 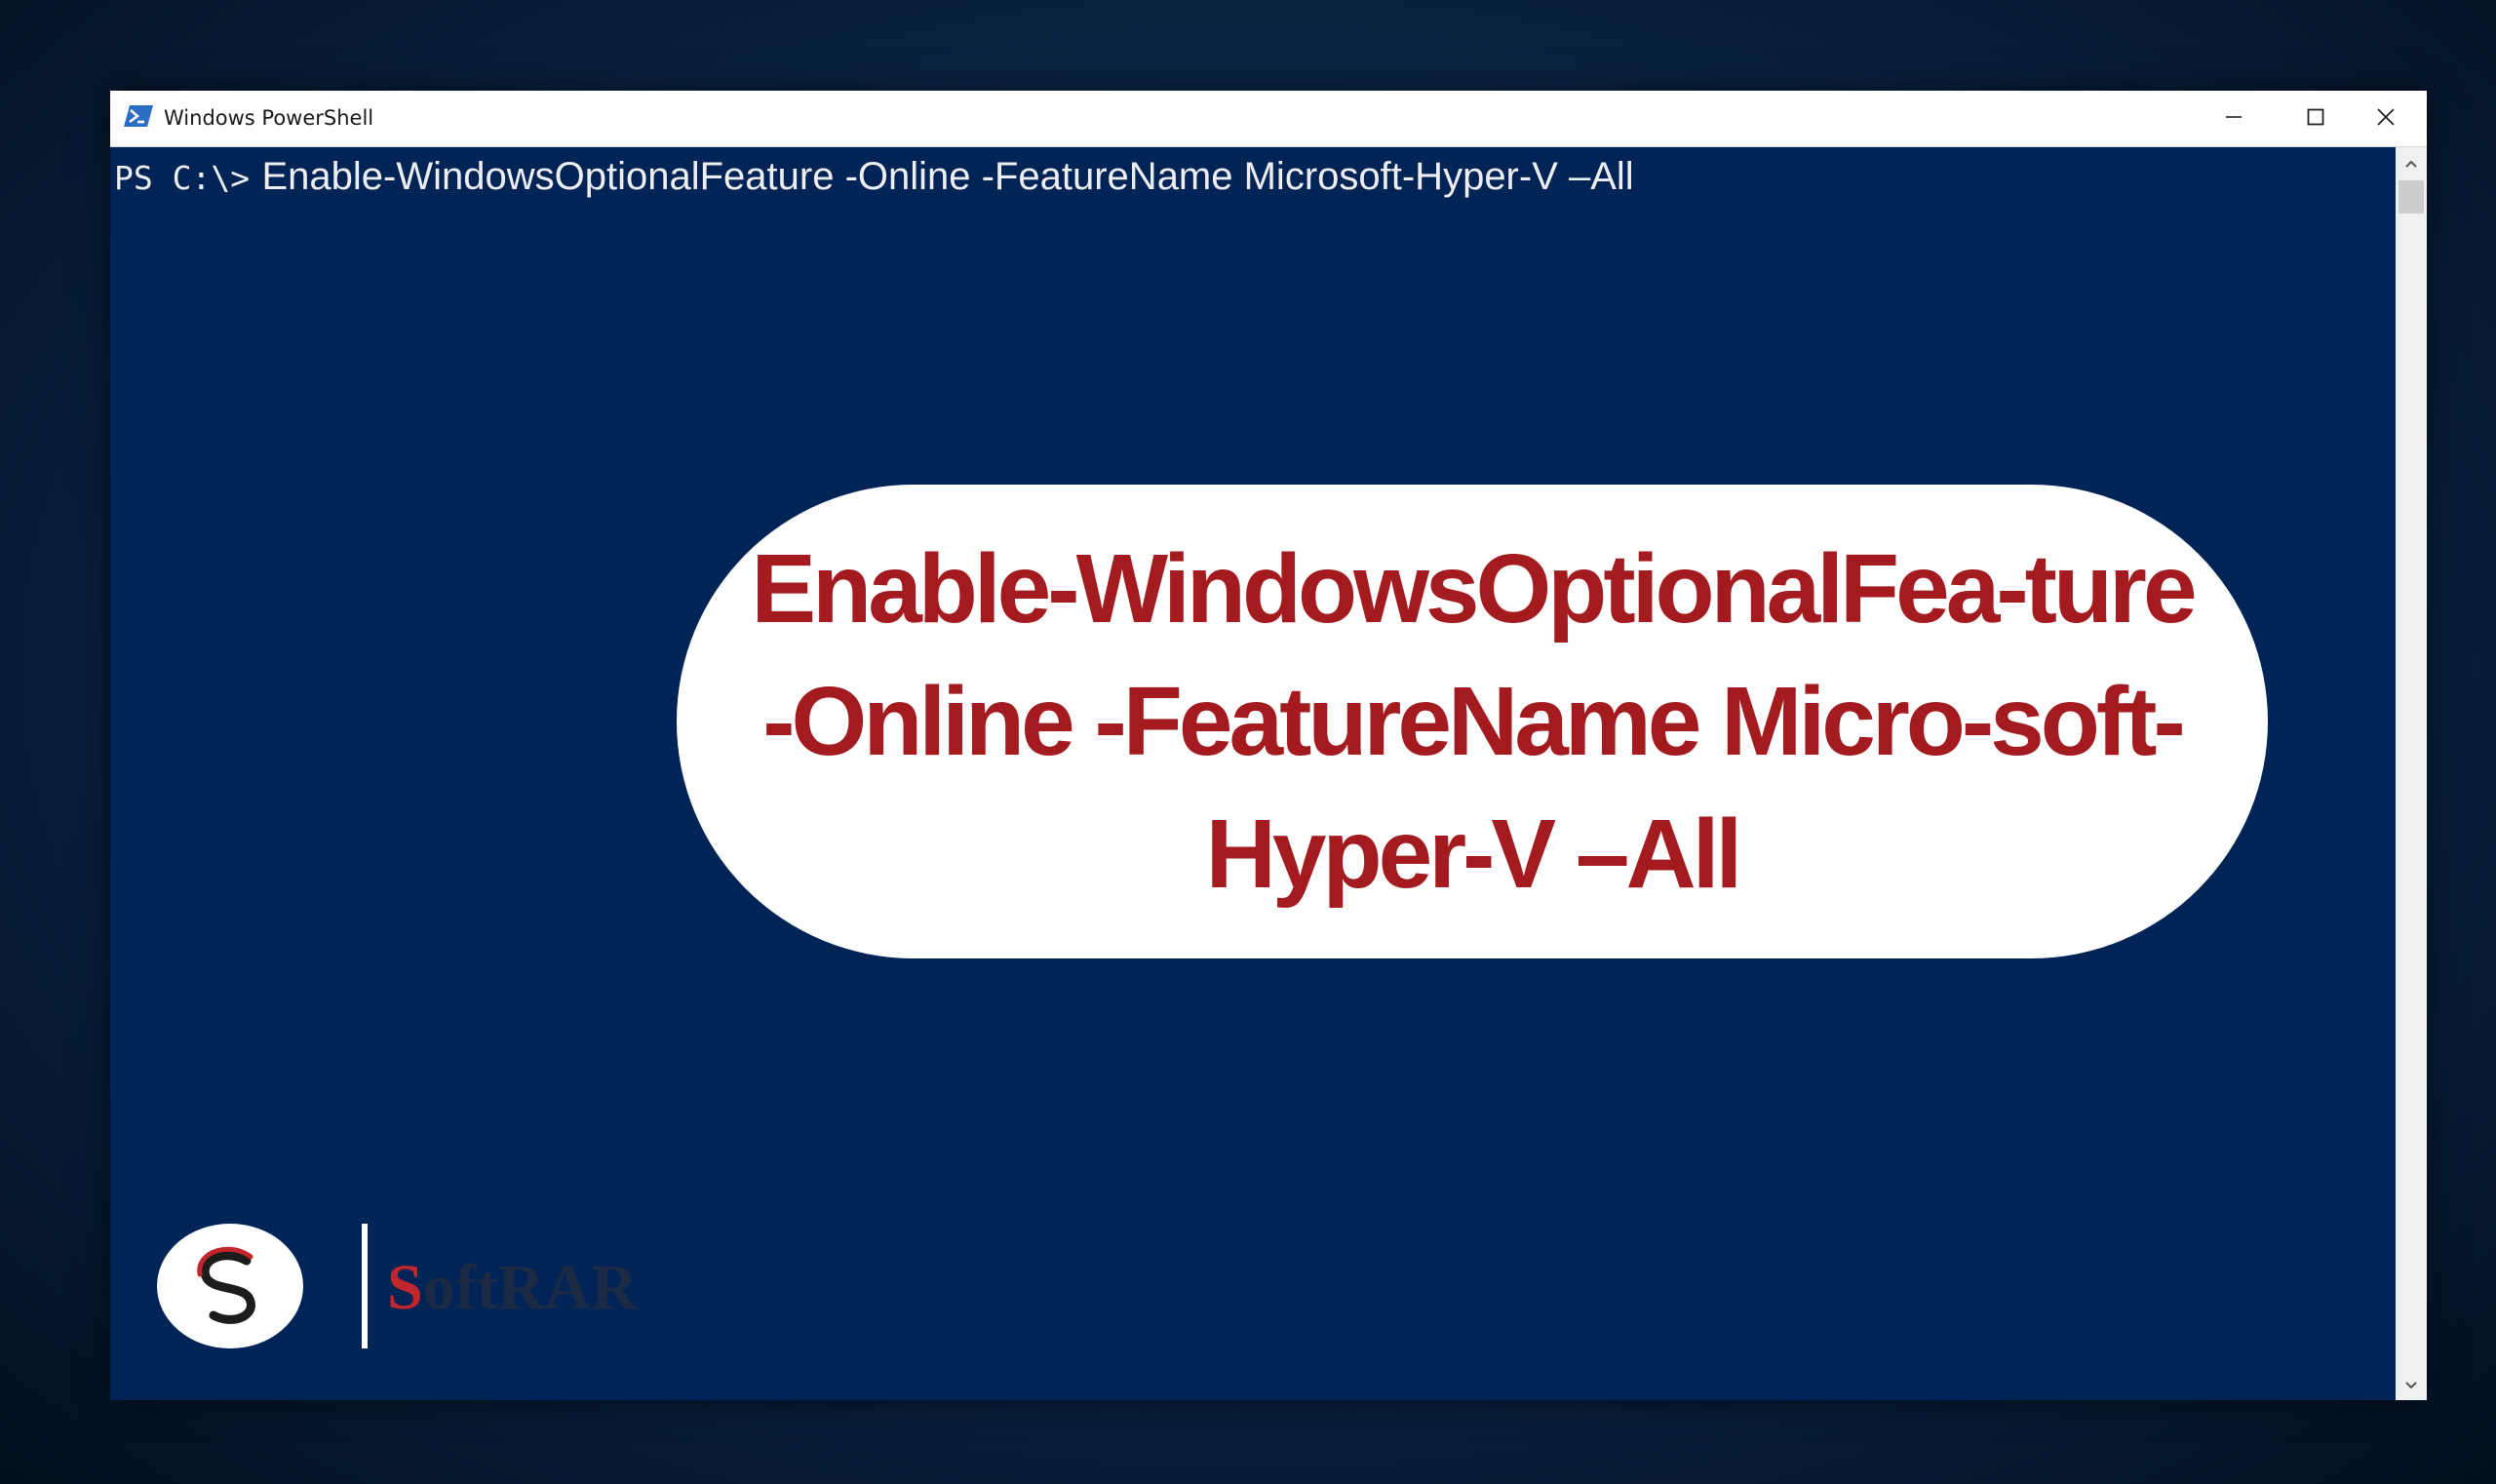 I want to click on chevron-up-icon, so click(x=2411, y=163).